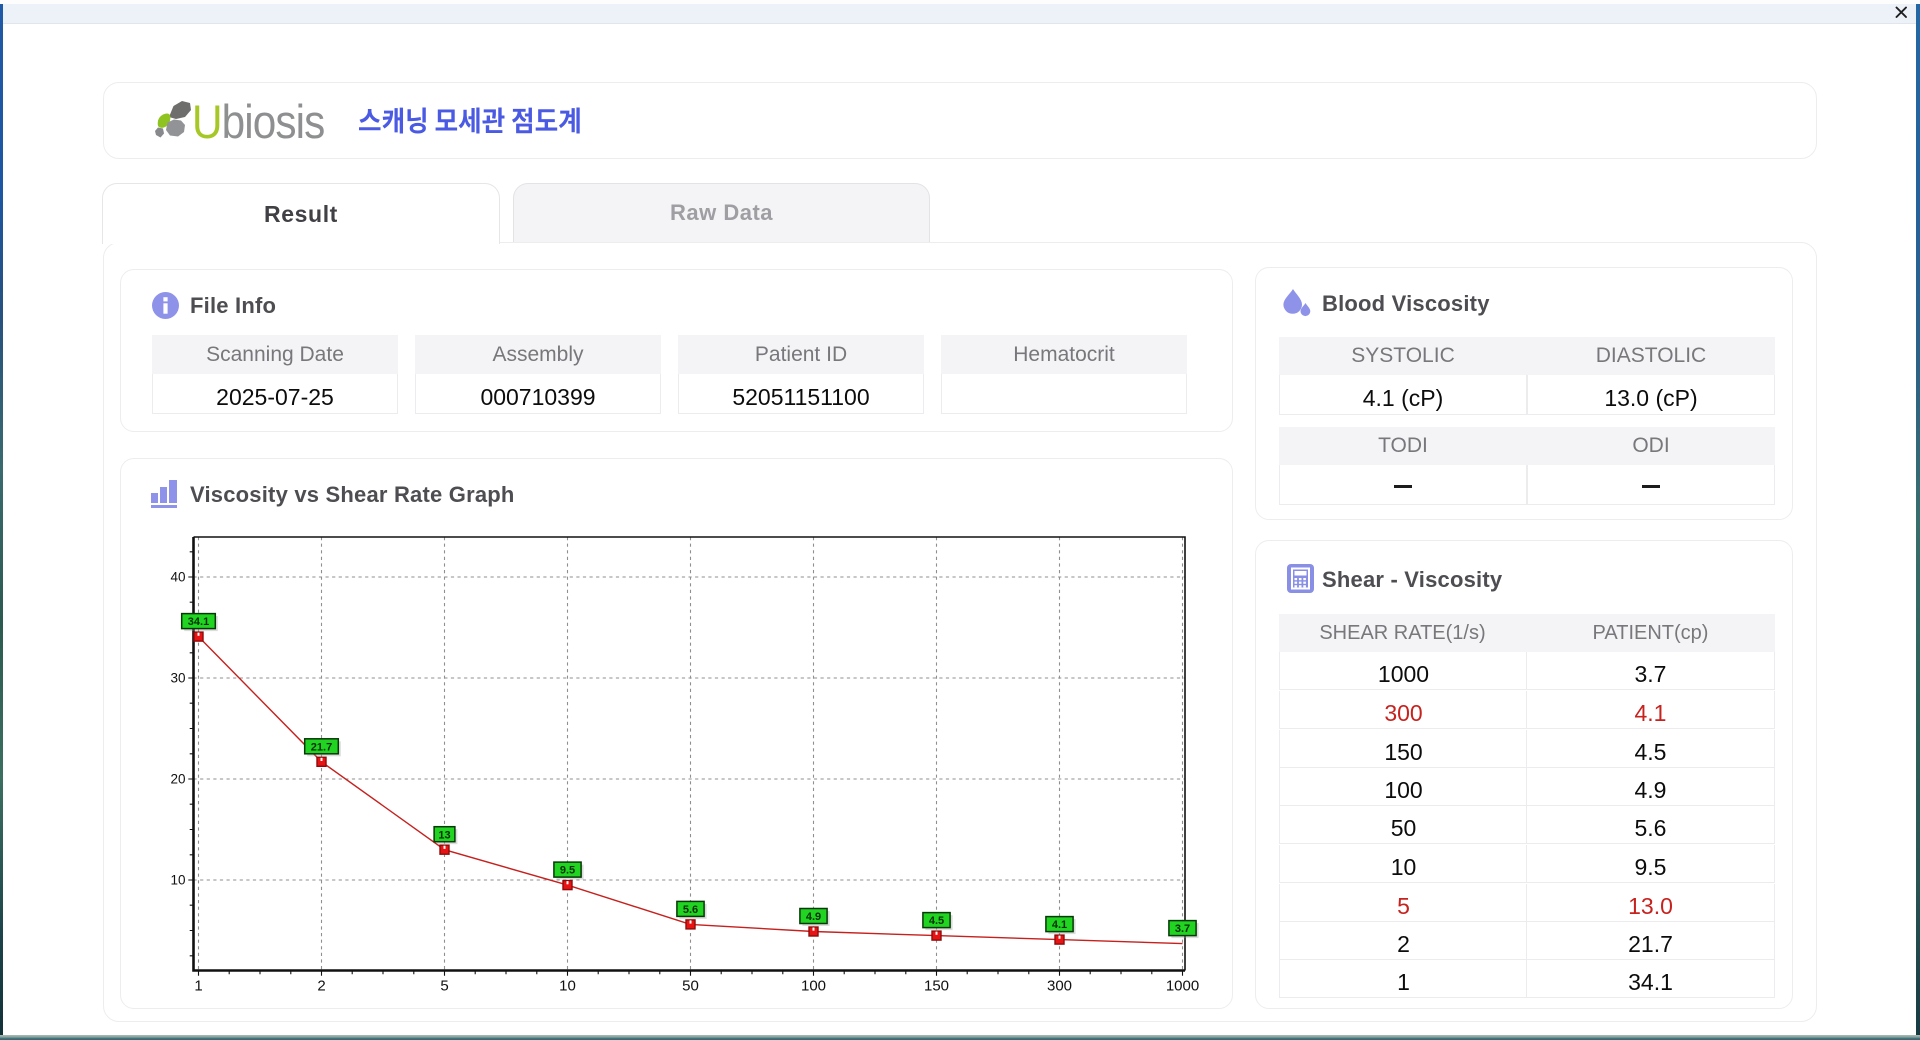 The height and width of the screenshot is (1040, 1920). I want to click on svg-text: 13, so click(444, 835).